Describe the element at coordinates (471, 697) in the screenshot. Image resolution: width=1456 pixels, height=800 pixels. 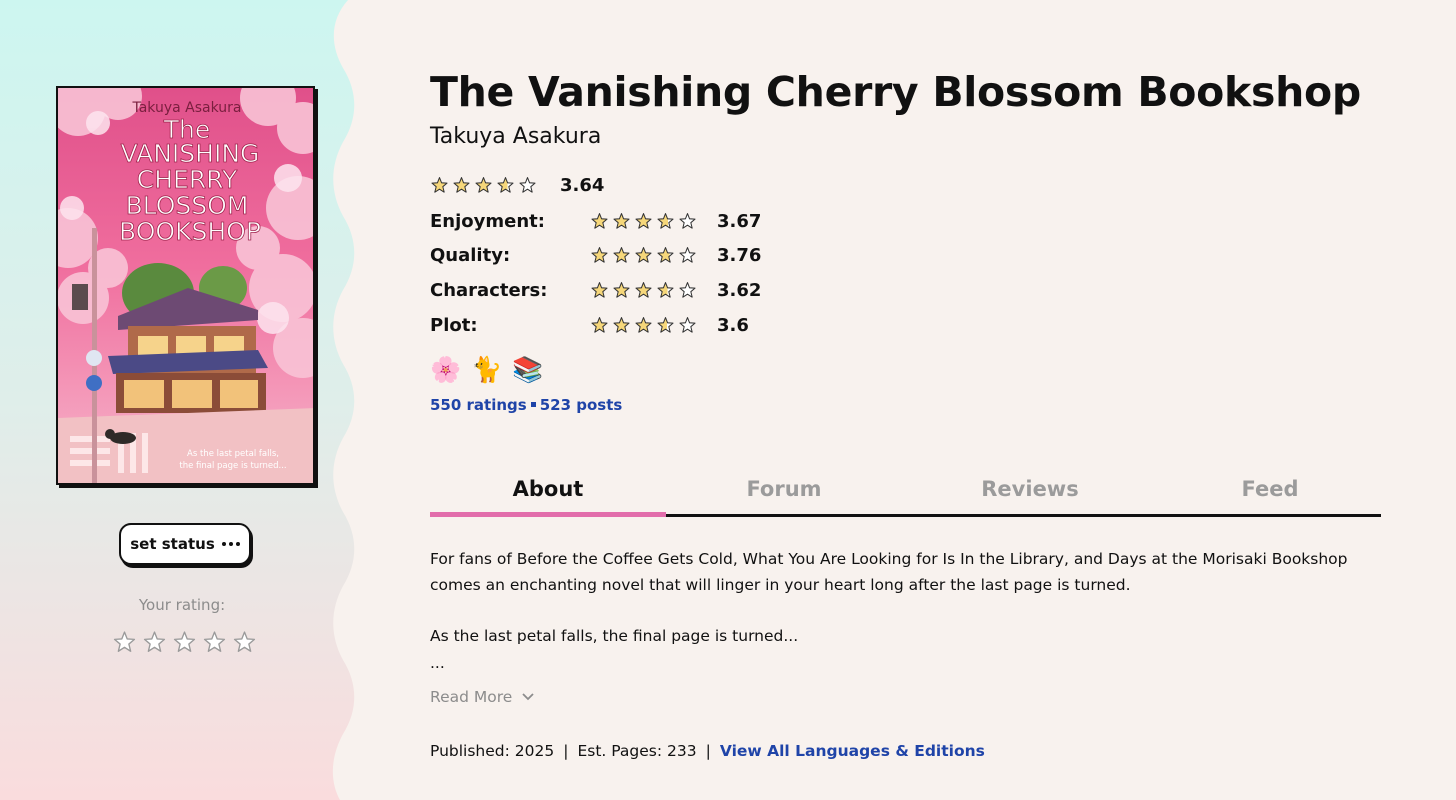
I see `read-more-label: Read More` at that location.